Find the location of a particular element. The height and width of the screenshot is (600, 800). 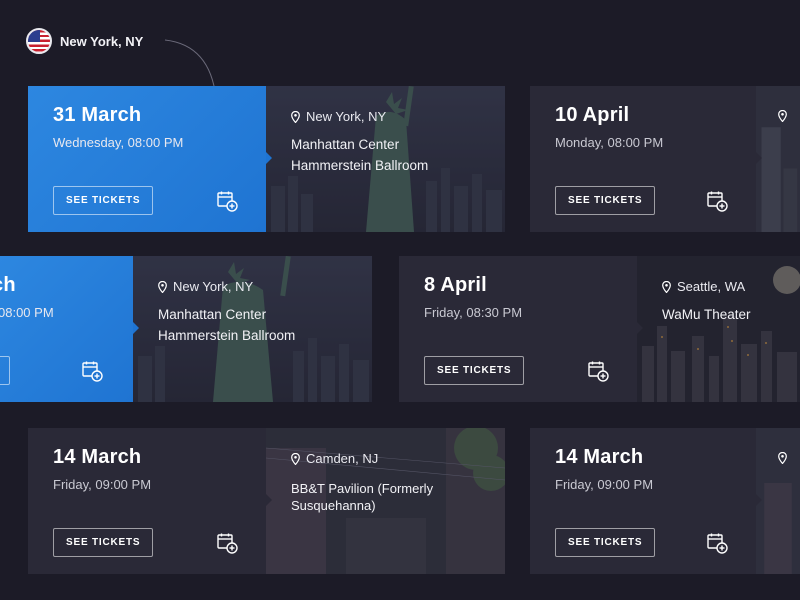

us-flag-icon is located at coordinates (39, 41).